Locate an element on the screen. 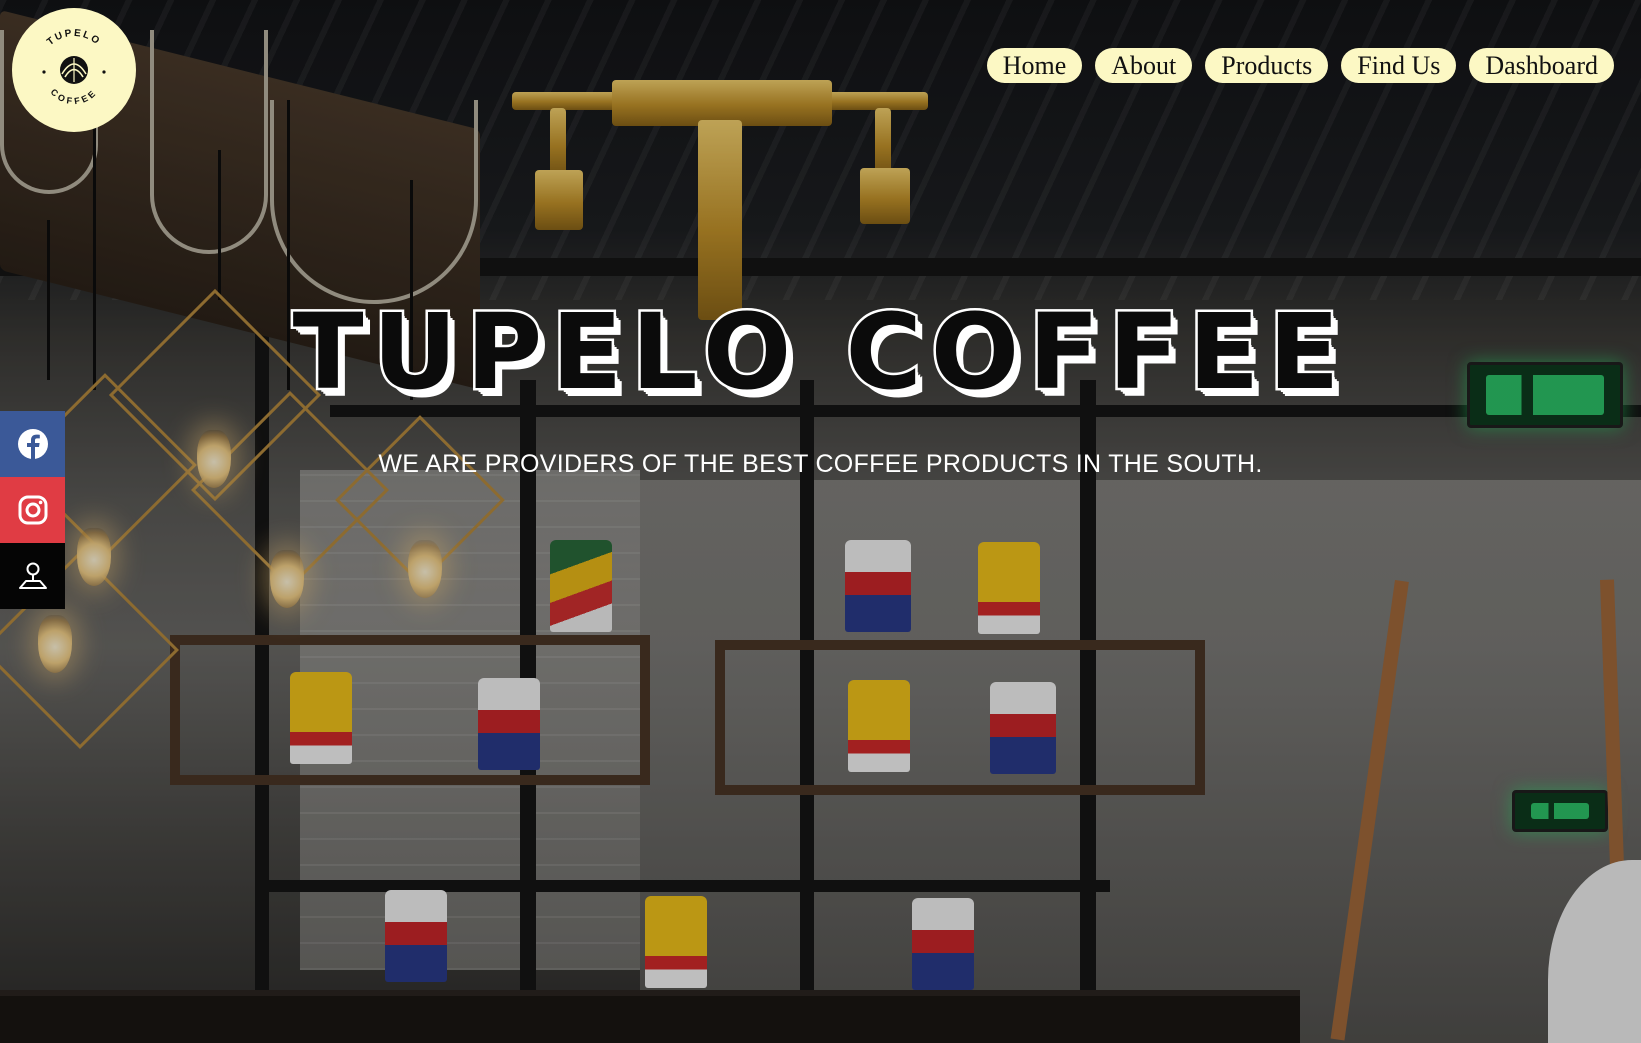  svg-text: COFFEE is located at coordinates (74, 96).